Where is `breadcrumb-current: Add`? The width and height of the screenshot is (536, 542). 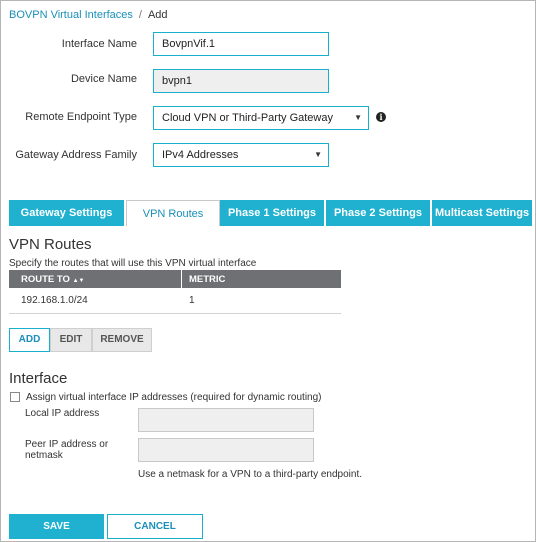 breadcrumb-current: Add is located at coordinates (157, 15).